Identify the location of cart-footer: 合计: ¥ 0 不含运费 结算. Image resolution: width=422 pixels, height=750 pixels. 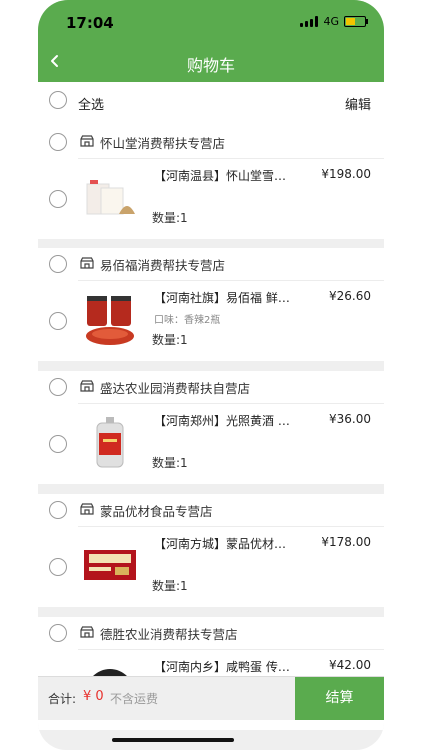
(211, 698).